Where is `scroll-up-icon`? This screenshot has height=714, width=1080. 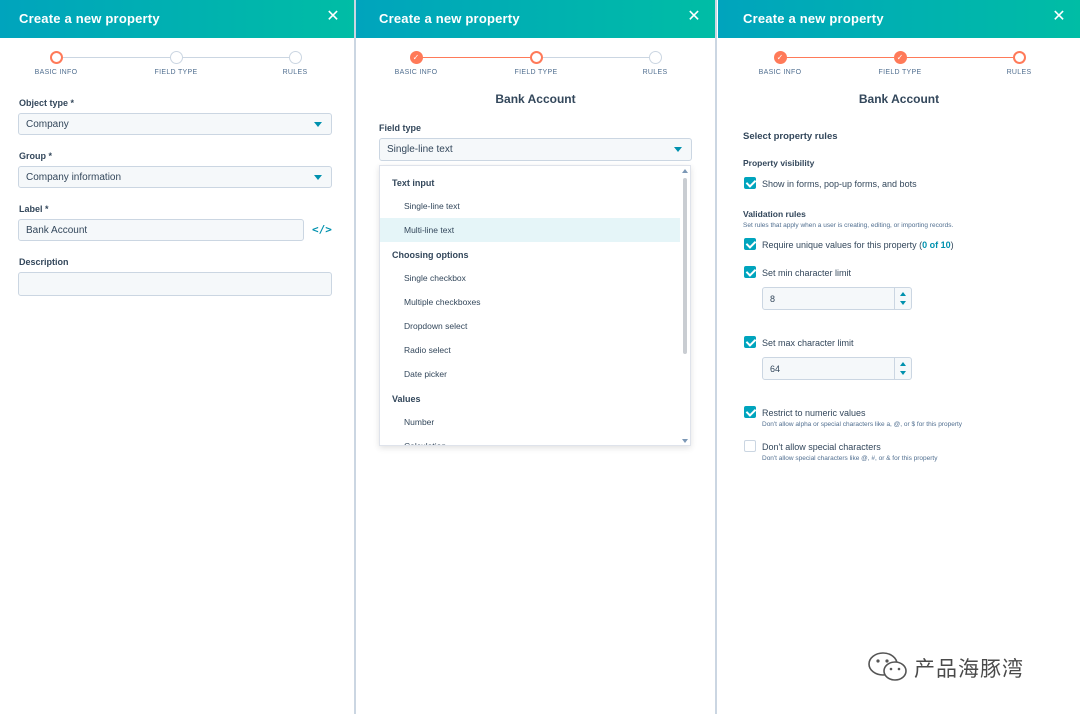
scroll-up-icon is located at coordinates (685, 171).